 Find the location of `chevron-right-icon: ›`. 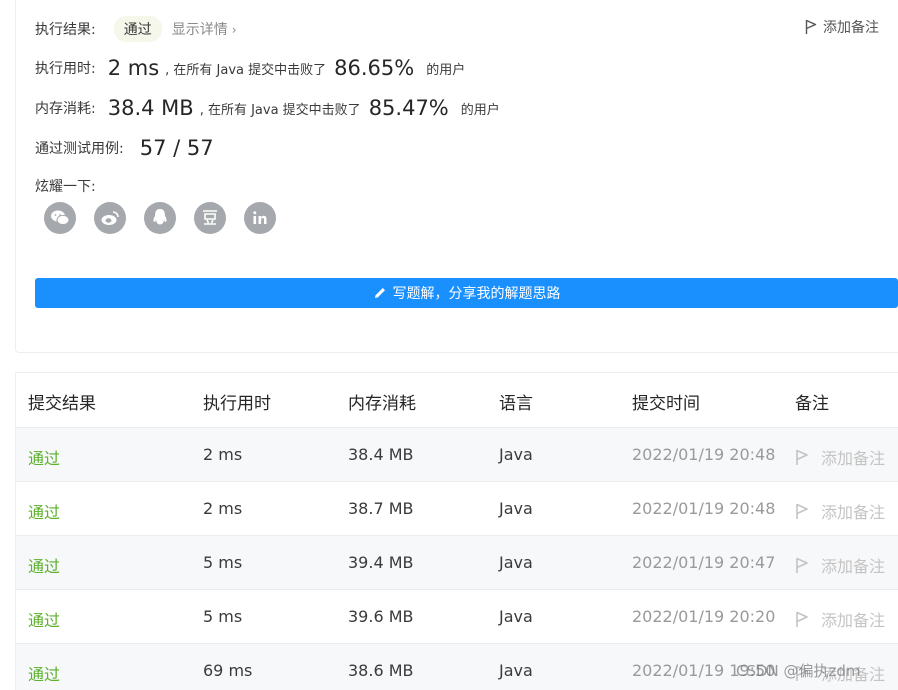

chevron-right-icon: › is located at coordinates (234, 30).